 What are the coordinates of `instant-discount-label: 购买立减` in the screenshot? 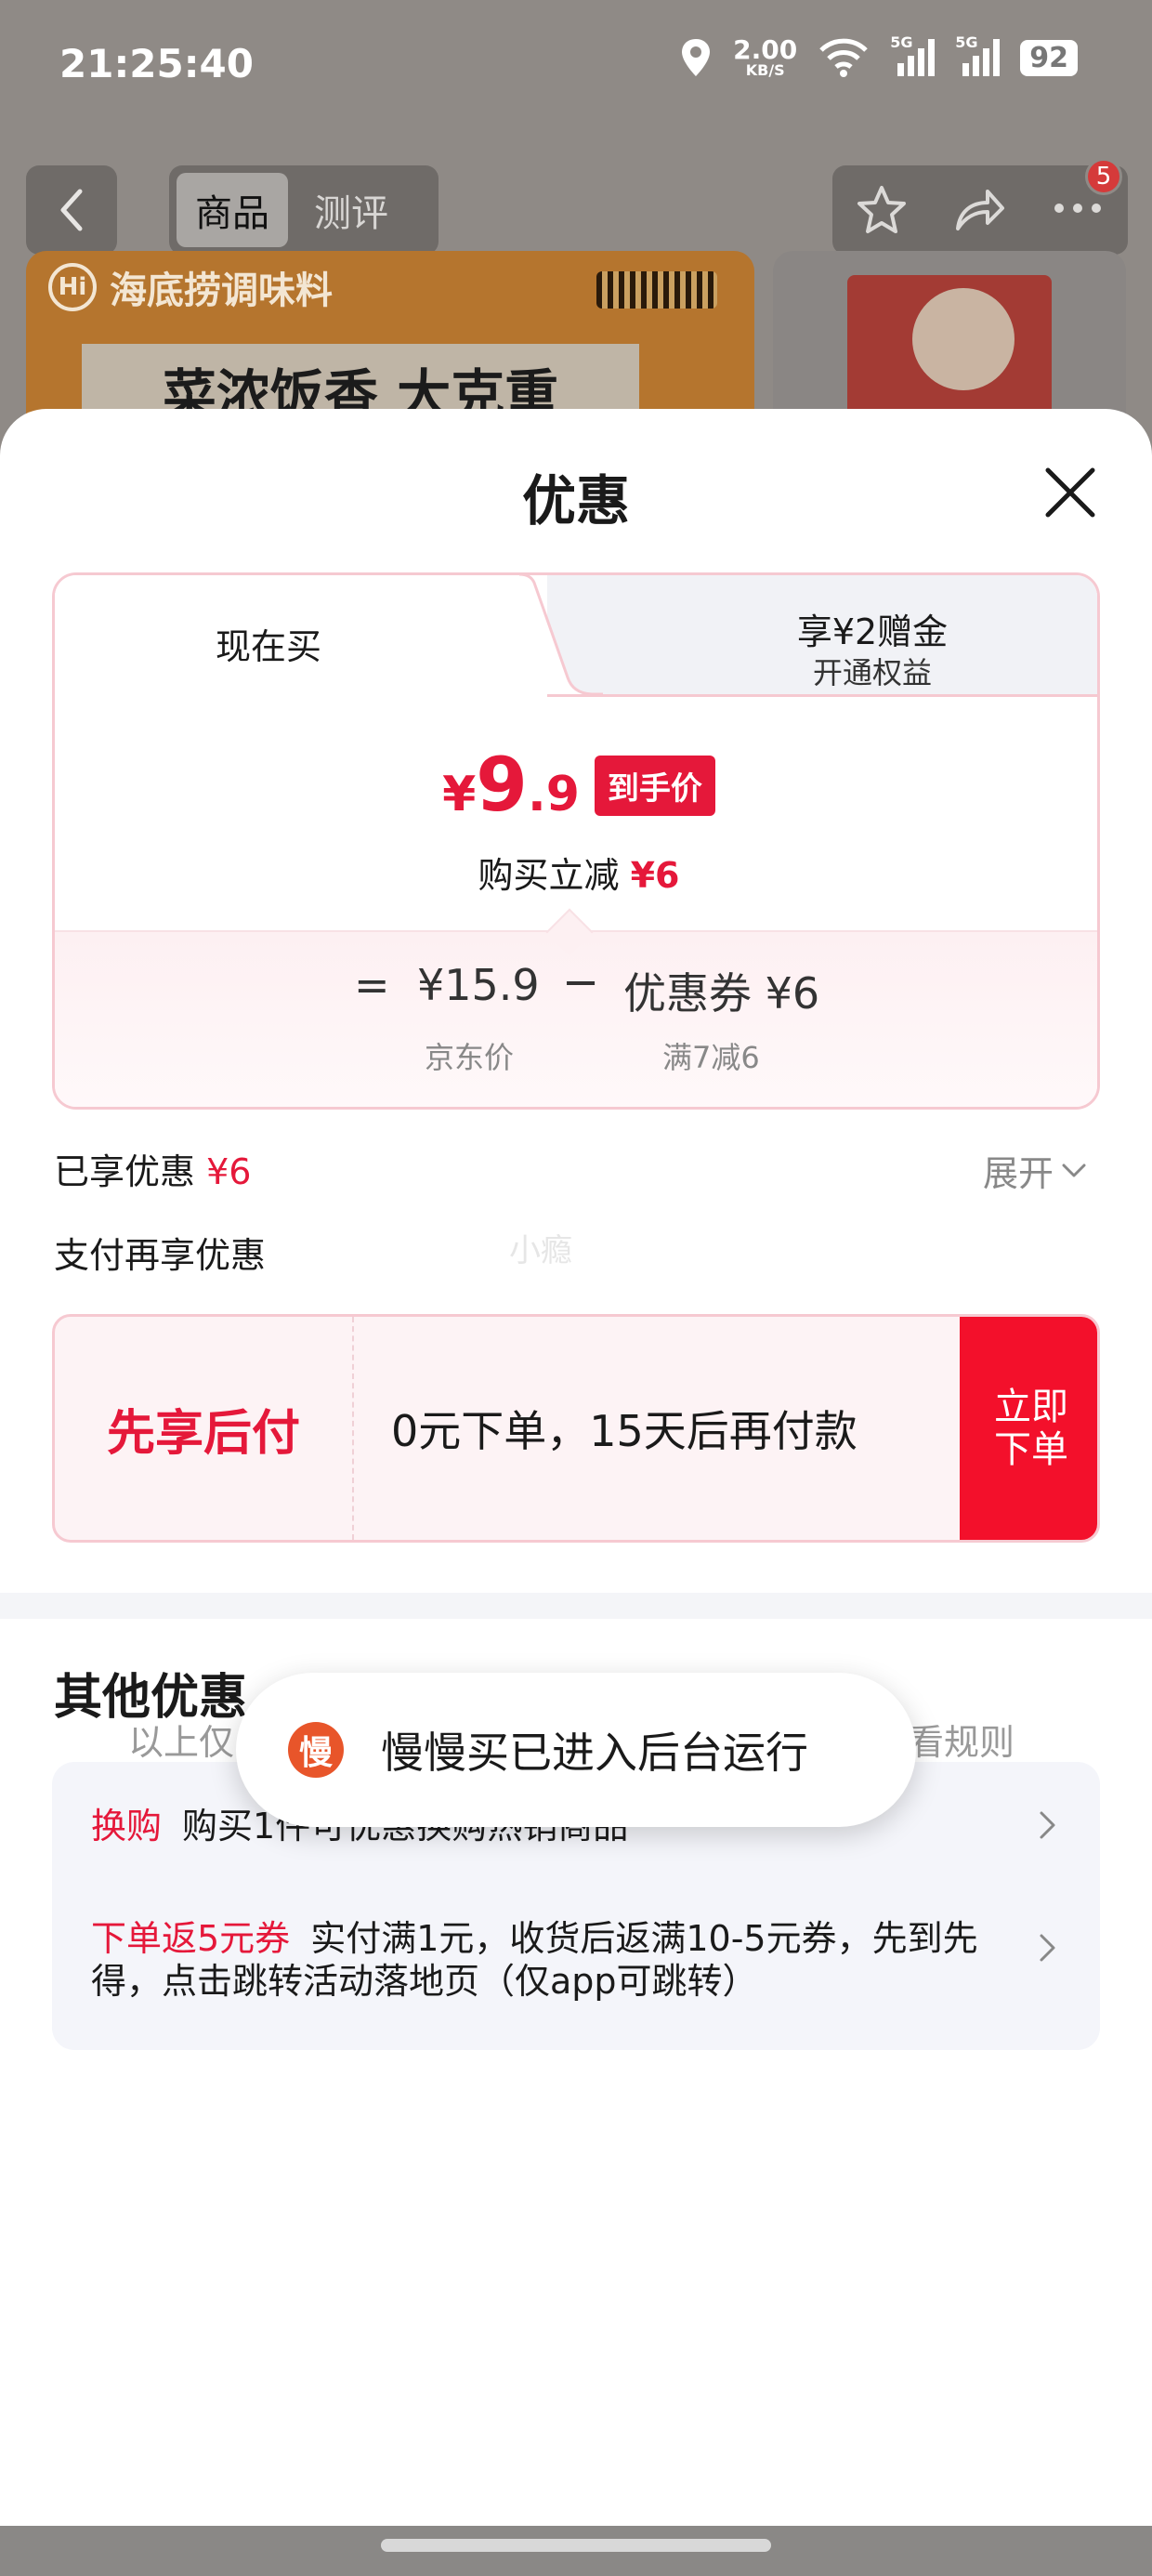 It's located at (549, 875).